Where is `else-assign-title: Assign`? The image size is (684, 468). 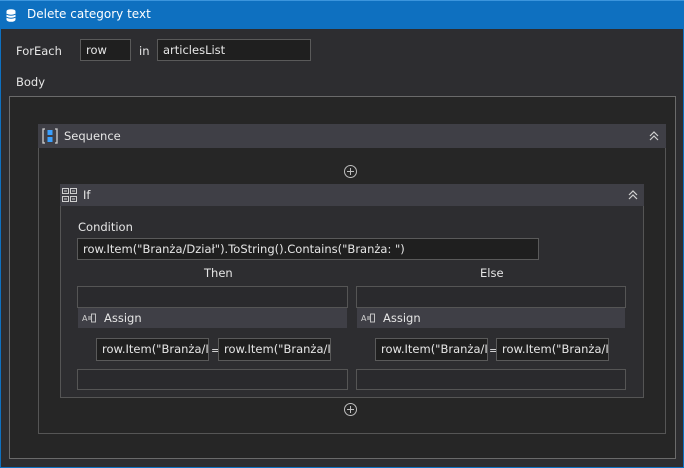 else-assign-title: Assign is located at coordinates (402, 318).